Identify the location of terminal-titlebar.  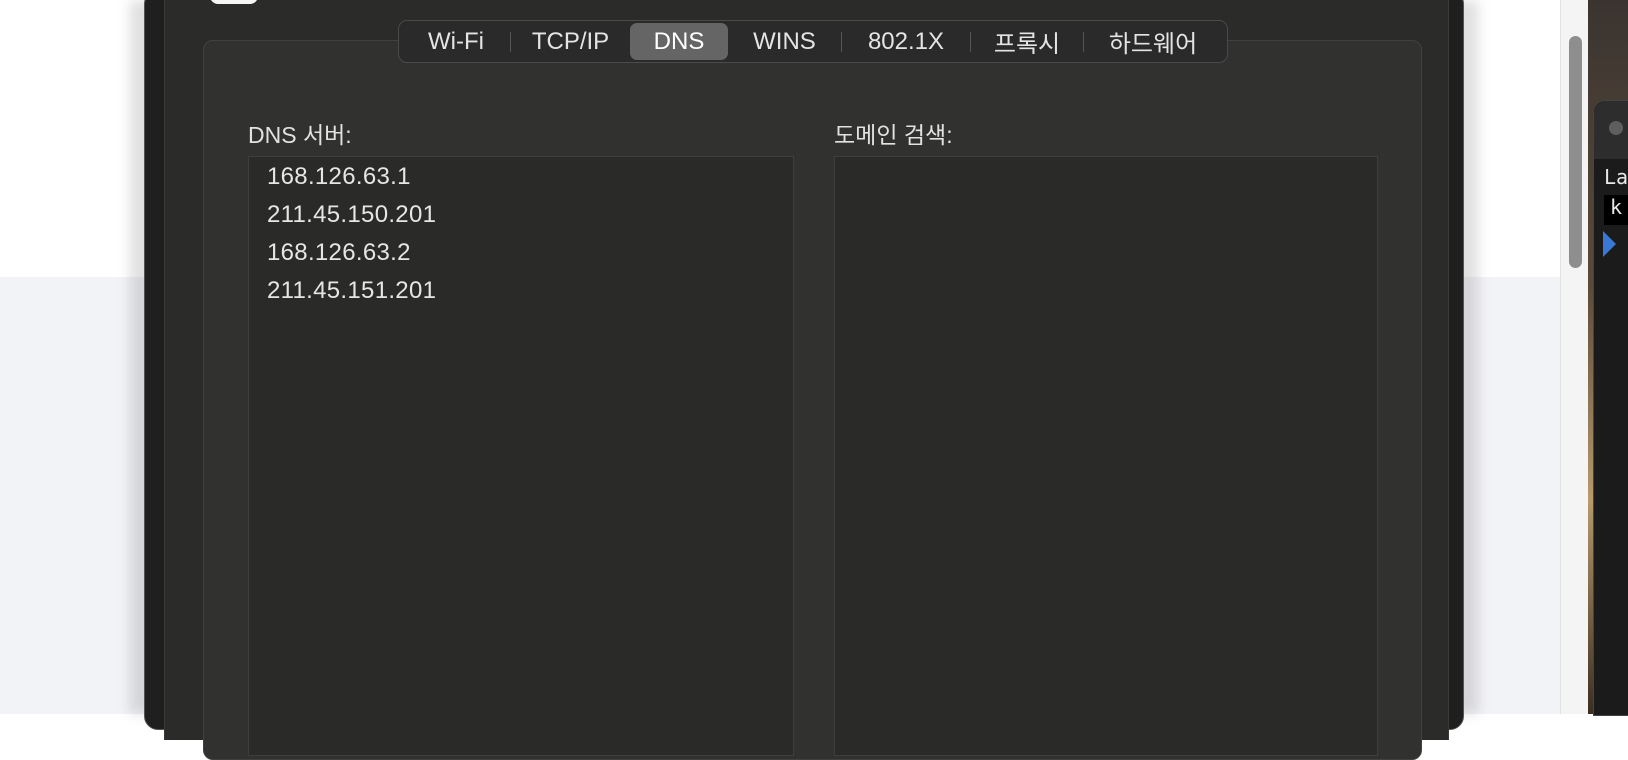
(1611, 130).